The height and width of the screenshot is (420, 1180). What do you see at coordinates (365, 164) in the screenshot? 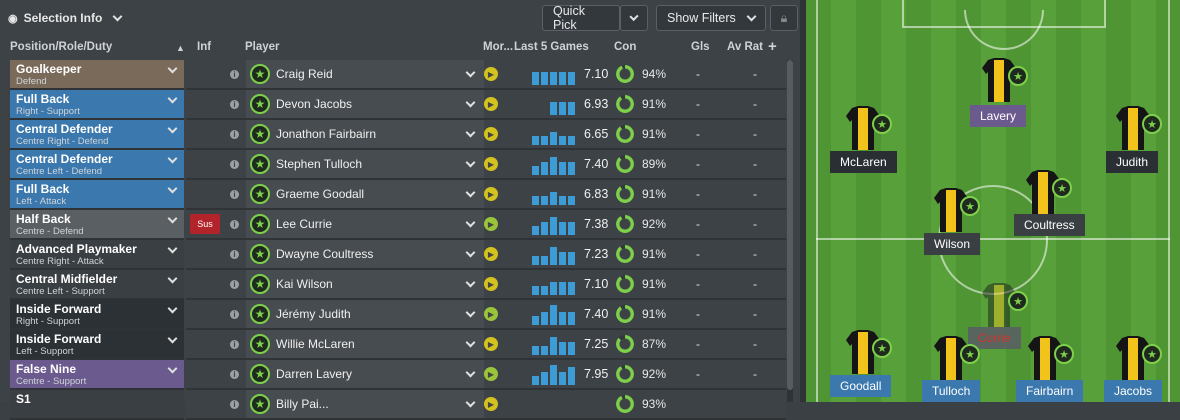
I see `player-selector: ★ Stephen Tulloch` at bounding box center [365, 164].